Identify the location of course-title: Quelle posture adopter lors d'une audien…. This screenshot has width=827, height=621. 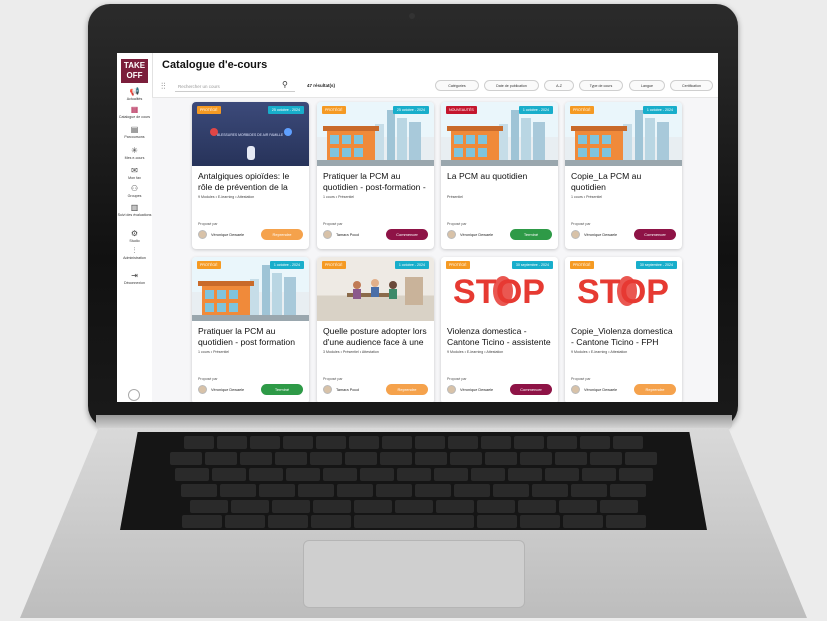
(376, 337).